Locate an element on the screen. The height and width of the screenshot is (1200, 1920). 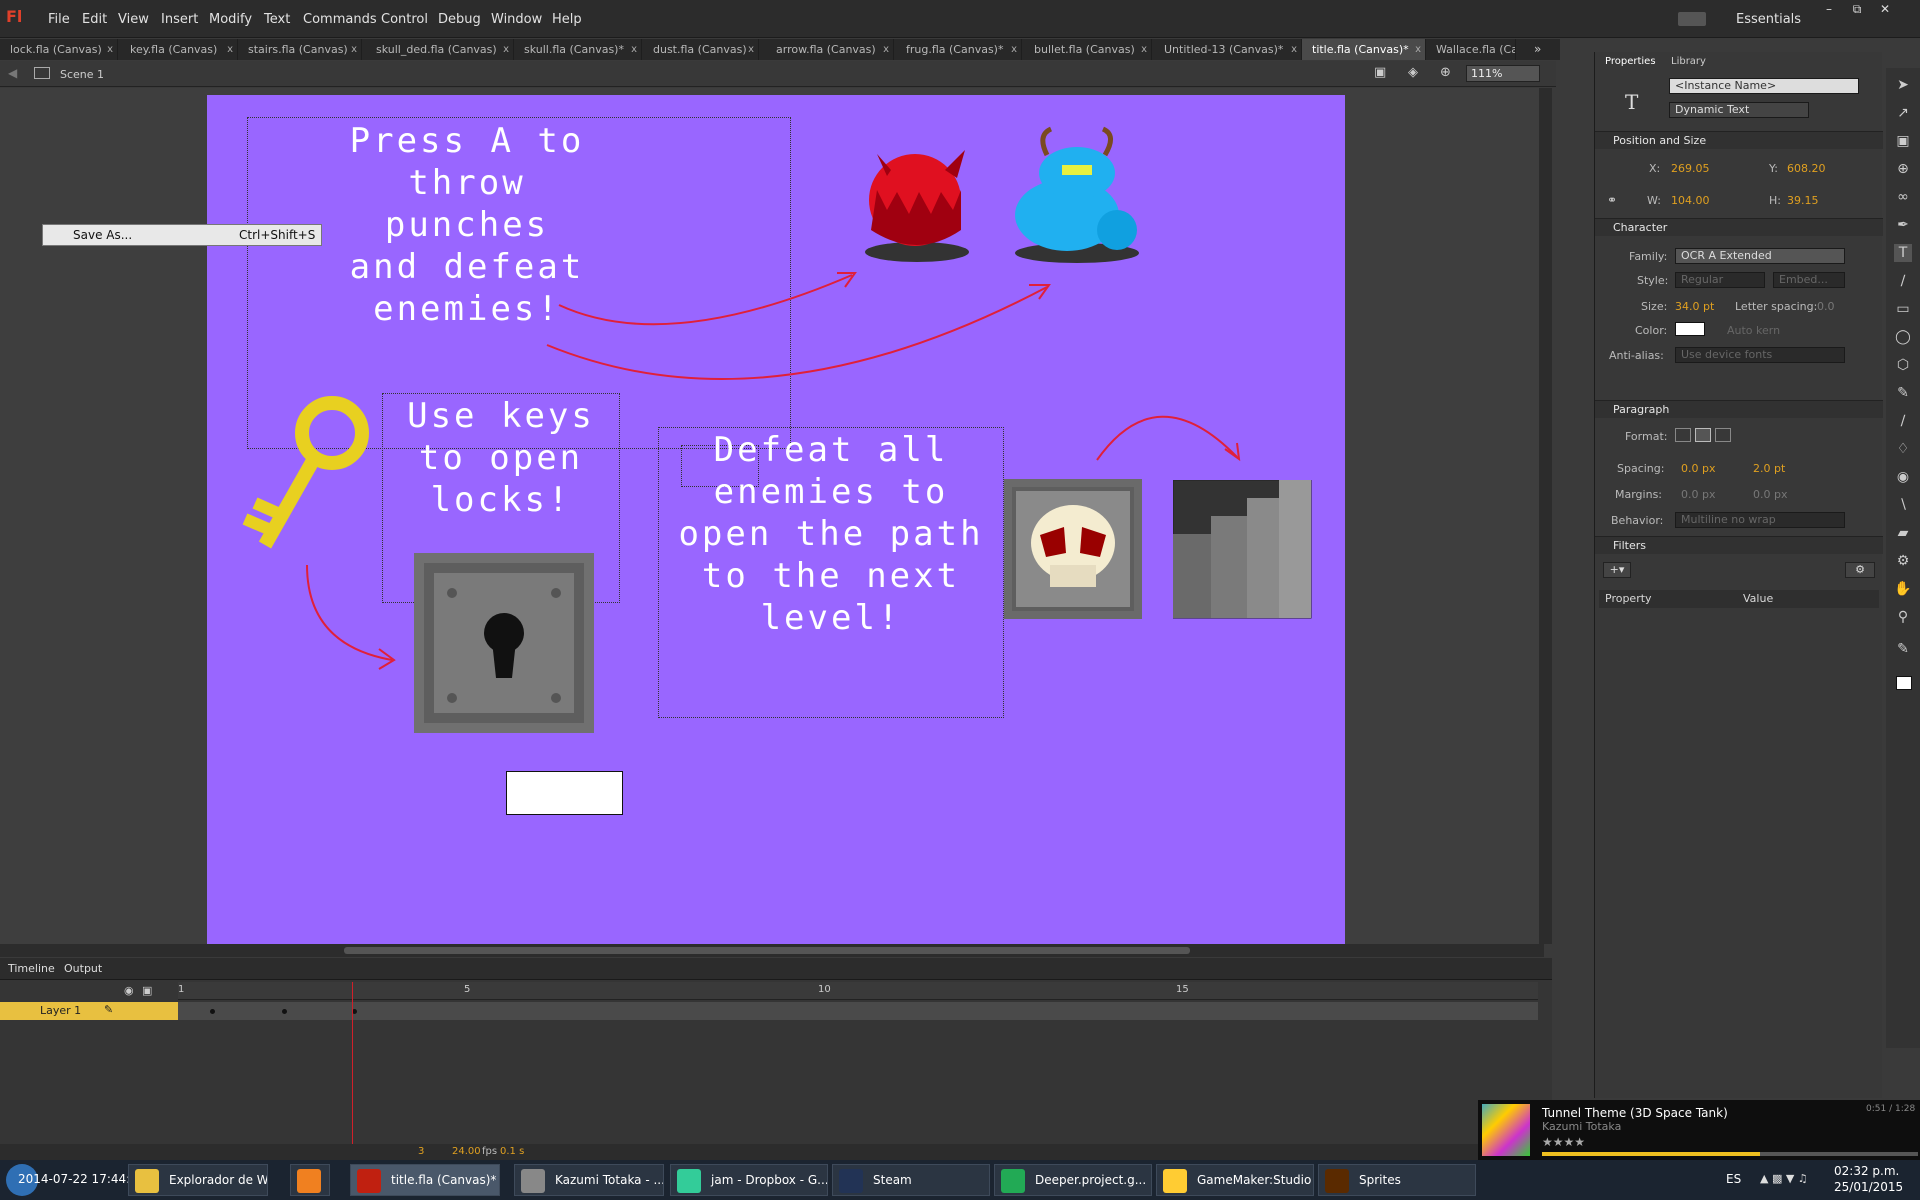
lock-sprite is located at coordinates (504, 643).